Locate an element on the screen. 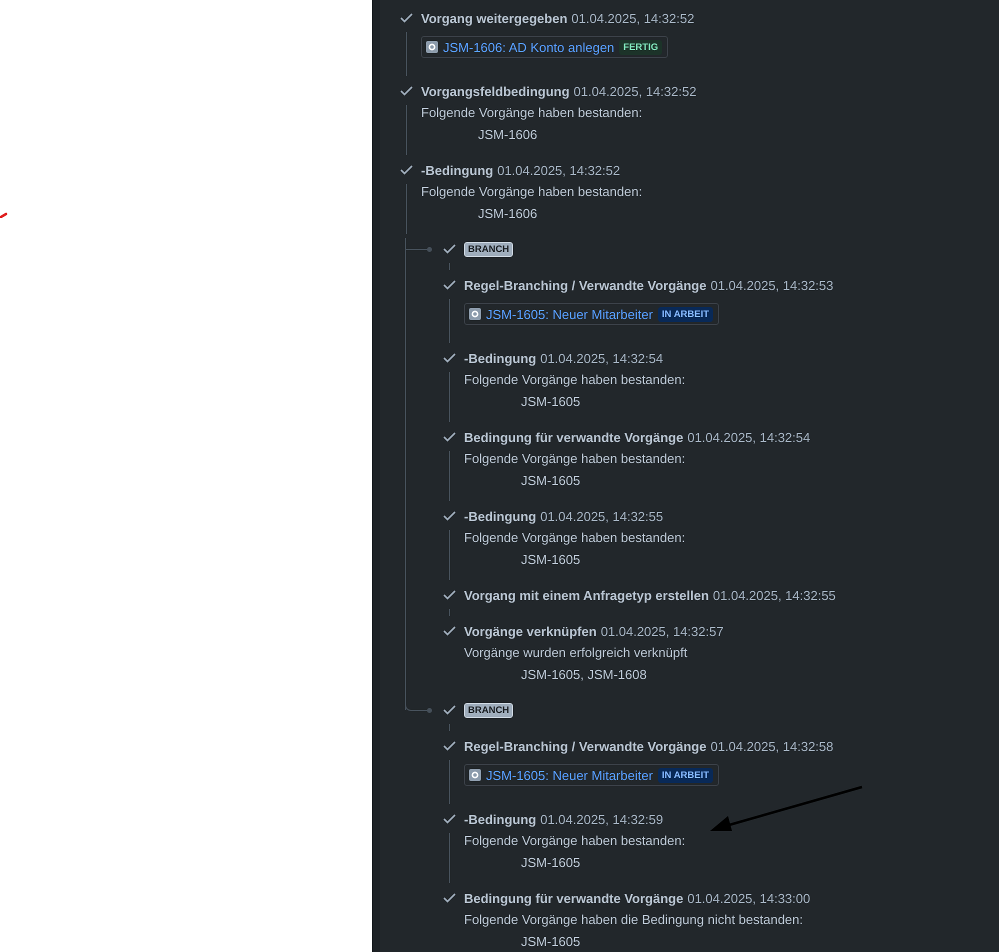  issue-keys: JSM-1605, JSM-1608 is located at coordinates (731, 675).